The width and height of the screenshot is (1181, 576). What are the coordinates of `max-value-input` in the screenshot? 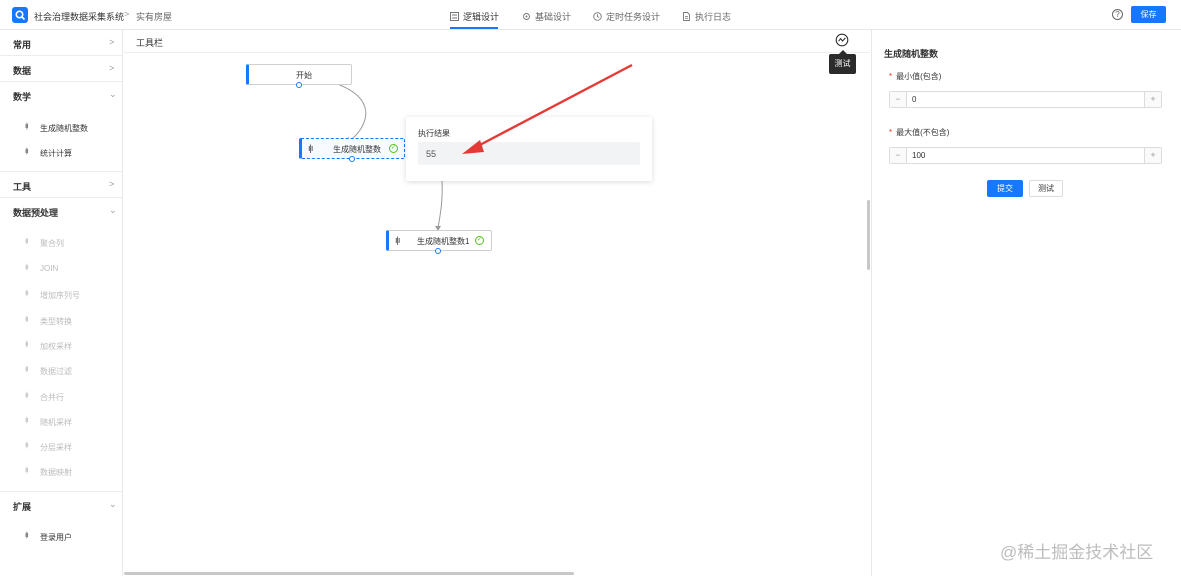 It's located at (1012, 155).